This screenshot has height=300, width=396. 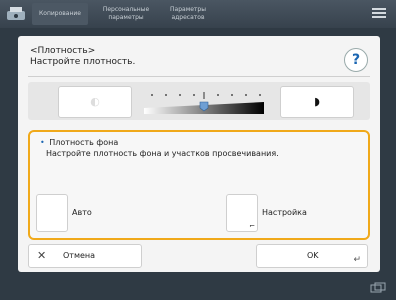 What do you see at coordinates (126, 9) in the screenshot?
I see `tab-personal-line1: Персональные` at bounding box center [126, 9].